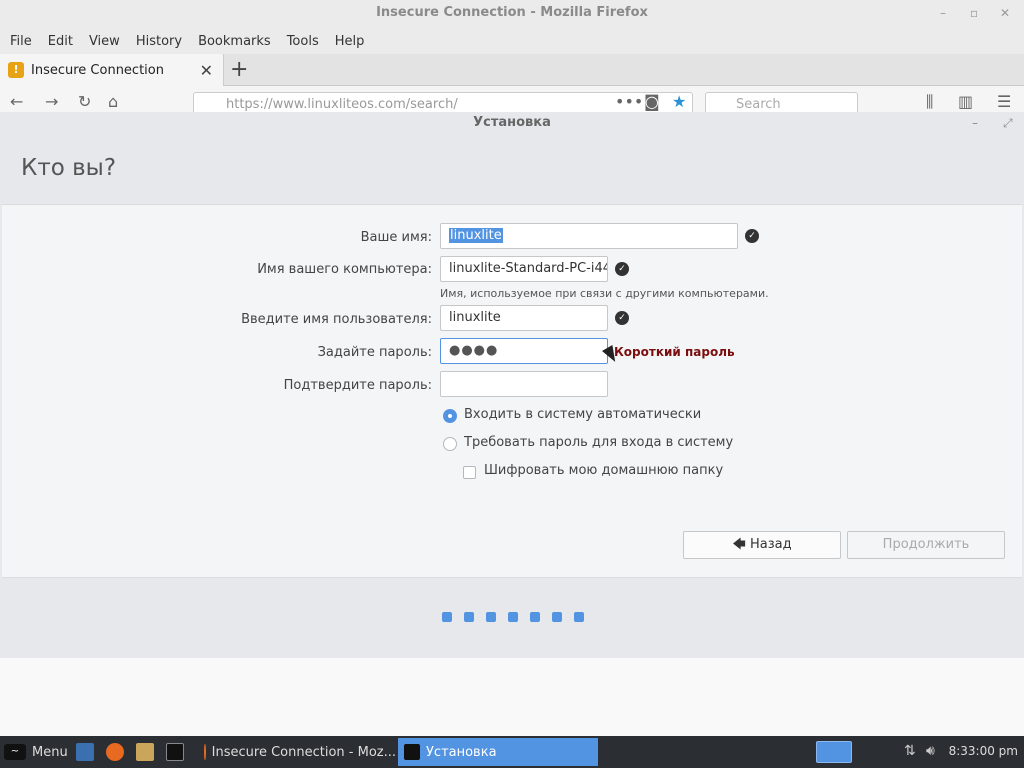 The height and width of the screenshot is (768, 1024). What do you see at coordinates (524, 351) in the screenshot?
I see `password-field: ●●●●` at bounding box center [524, 351].